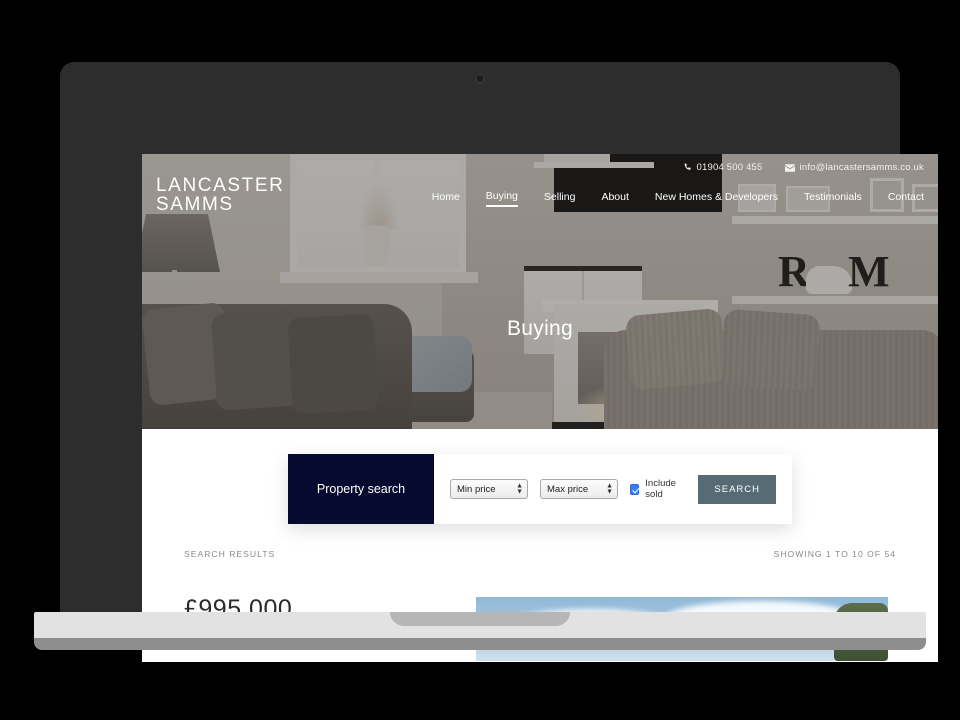 The width and height of the screenshot is (960, 720). I want to click on logo-line-1: LANCASTER, so click(220, 185).